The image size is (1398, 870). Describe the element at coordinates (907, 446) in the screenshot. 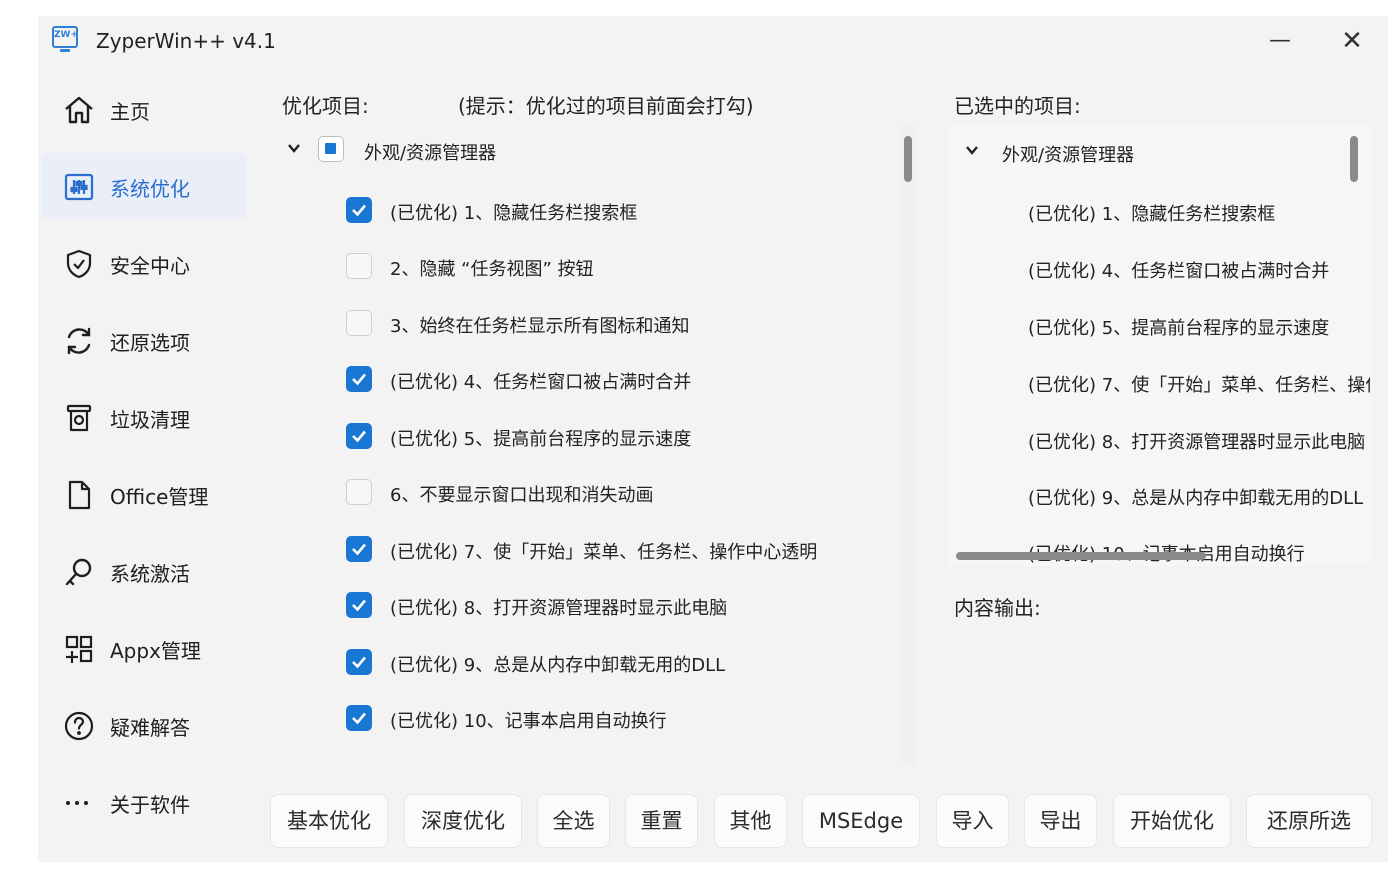

I see `optimize-scrollbar` at that location.